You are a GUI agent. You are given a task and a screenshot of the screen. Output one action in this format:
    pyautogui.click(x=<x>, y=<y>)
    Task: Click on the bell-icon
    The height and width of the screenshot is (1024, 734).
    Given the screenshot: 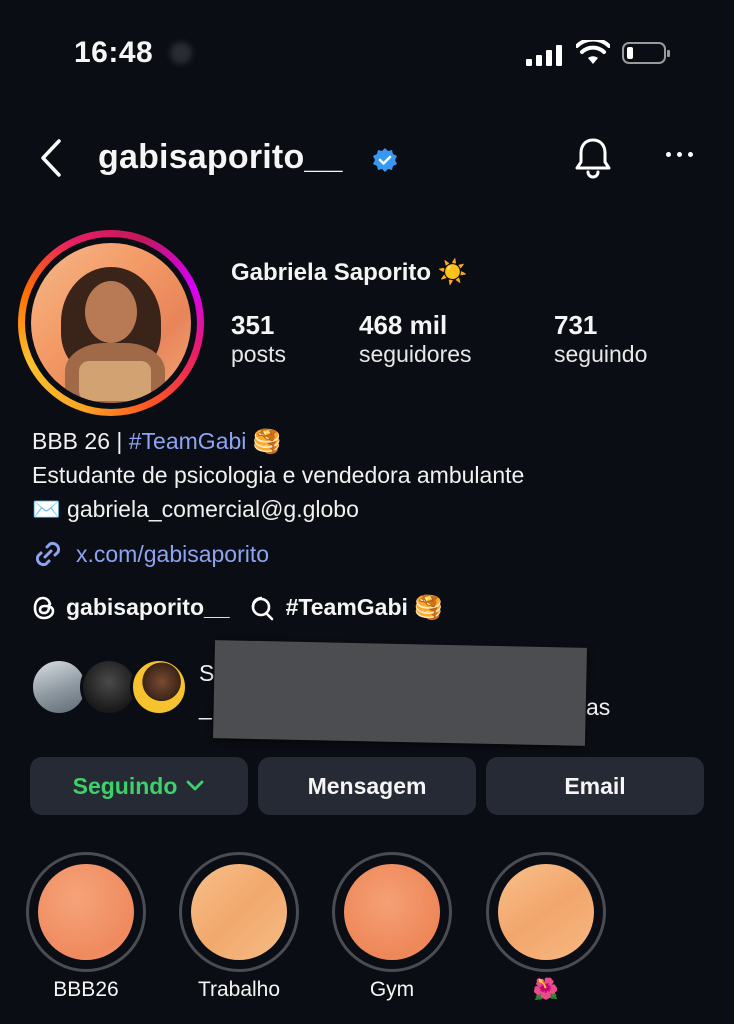 What is the action you would take?
    pyautogui.click(x=593, y=158)
    